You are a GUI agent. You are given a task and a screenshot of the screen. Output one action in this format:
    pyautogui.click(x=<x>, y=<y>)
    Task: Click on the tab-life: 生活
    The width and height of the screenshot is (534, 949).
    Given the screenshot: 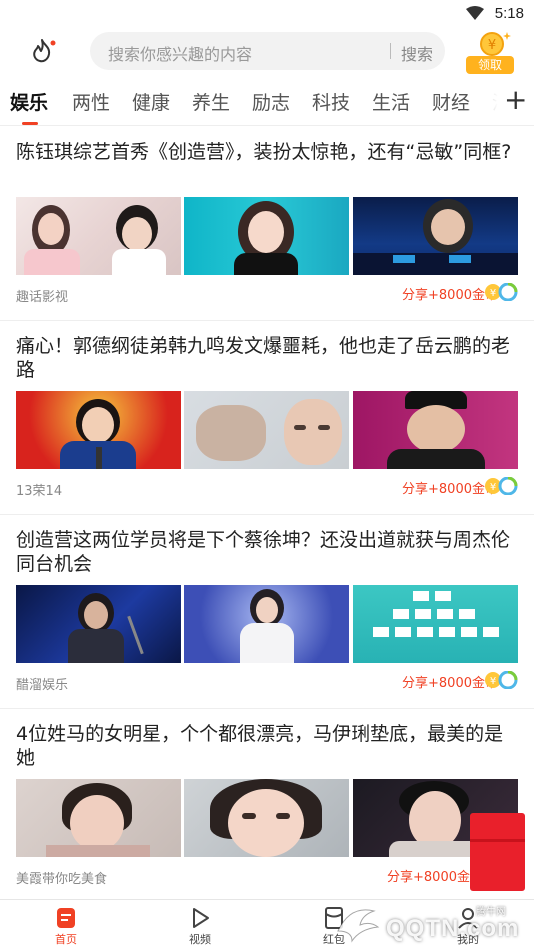 What is the action you would take?
    pyautogui.click(x=391, y=101)
    